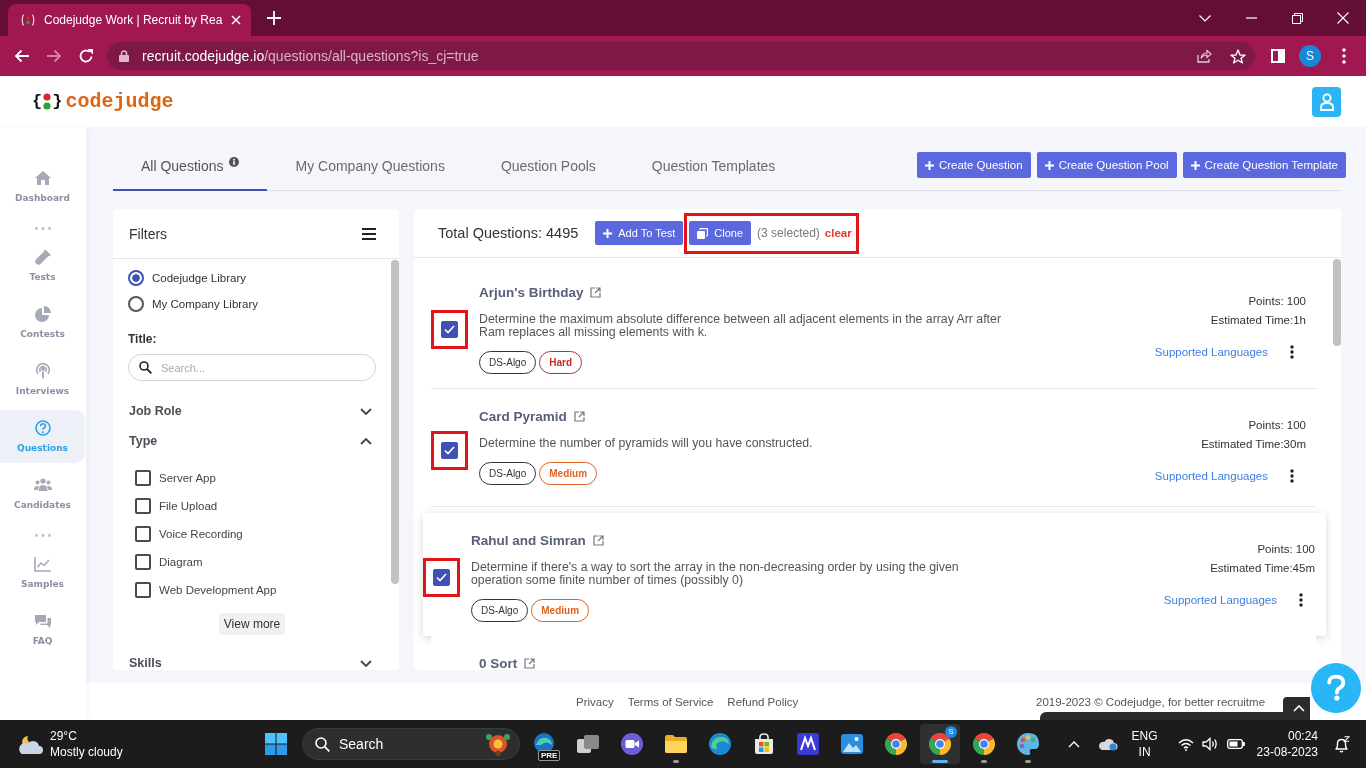 The image size is (1366, 768). I want to click on url-host: recruit.codejudge.io, so click(203, 56).